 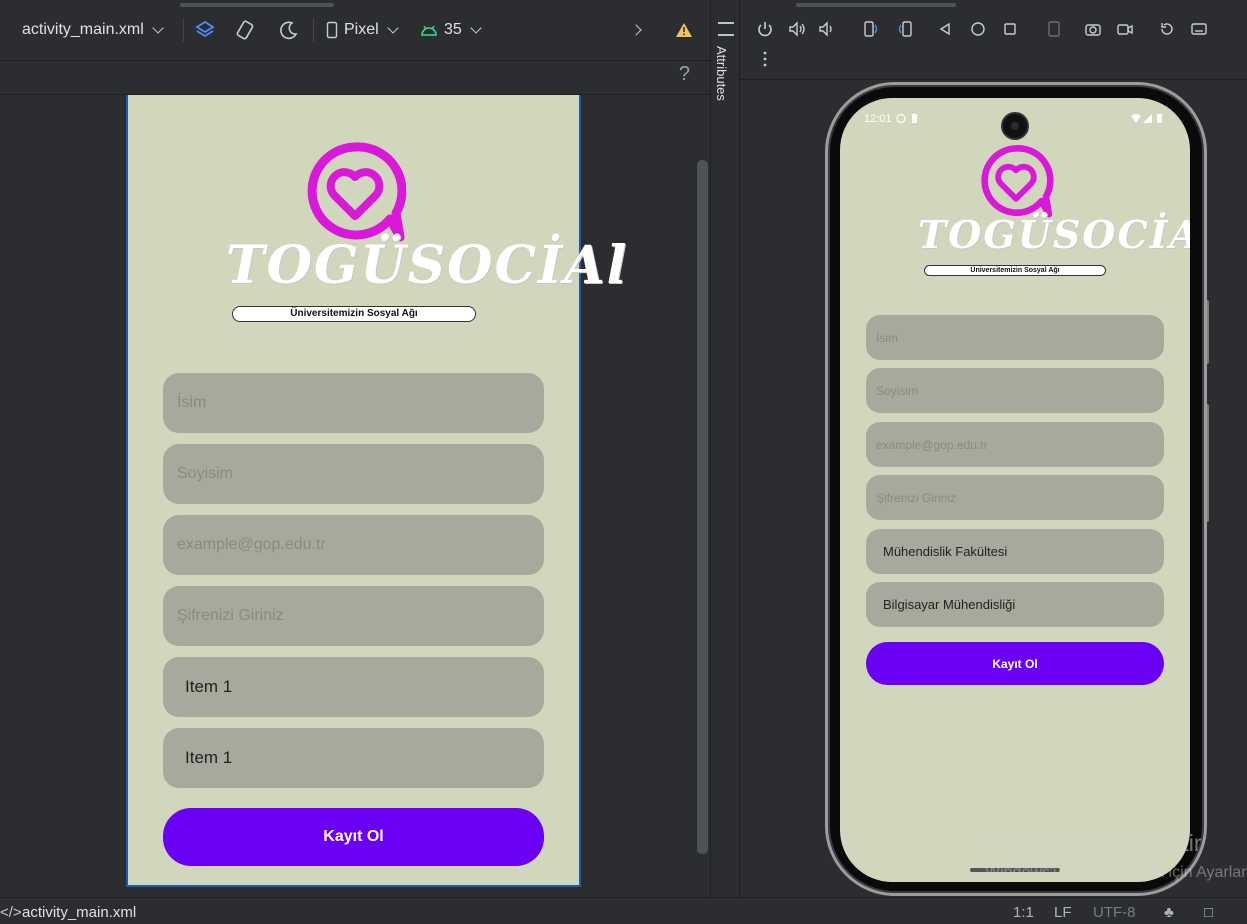 I want to click on email-placeholder: example@gop.edu.tr, so click(x=932, y=444).